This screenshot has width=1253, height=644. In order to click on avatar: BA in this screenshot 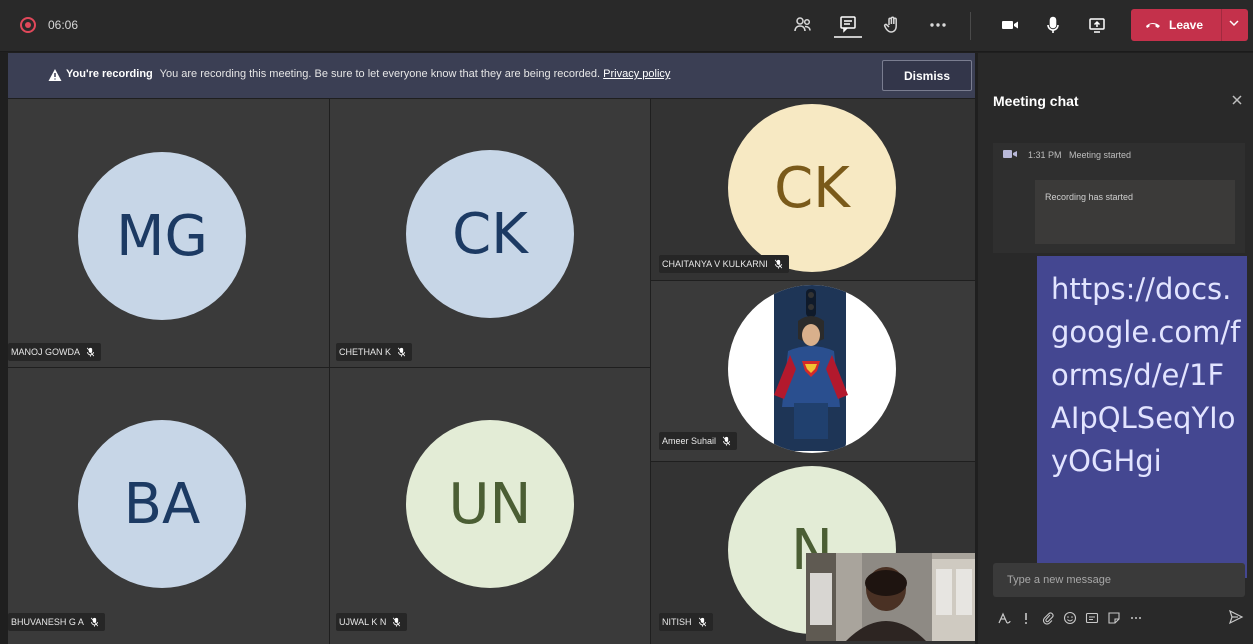, I will do `click(162, 504)`.